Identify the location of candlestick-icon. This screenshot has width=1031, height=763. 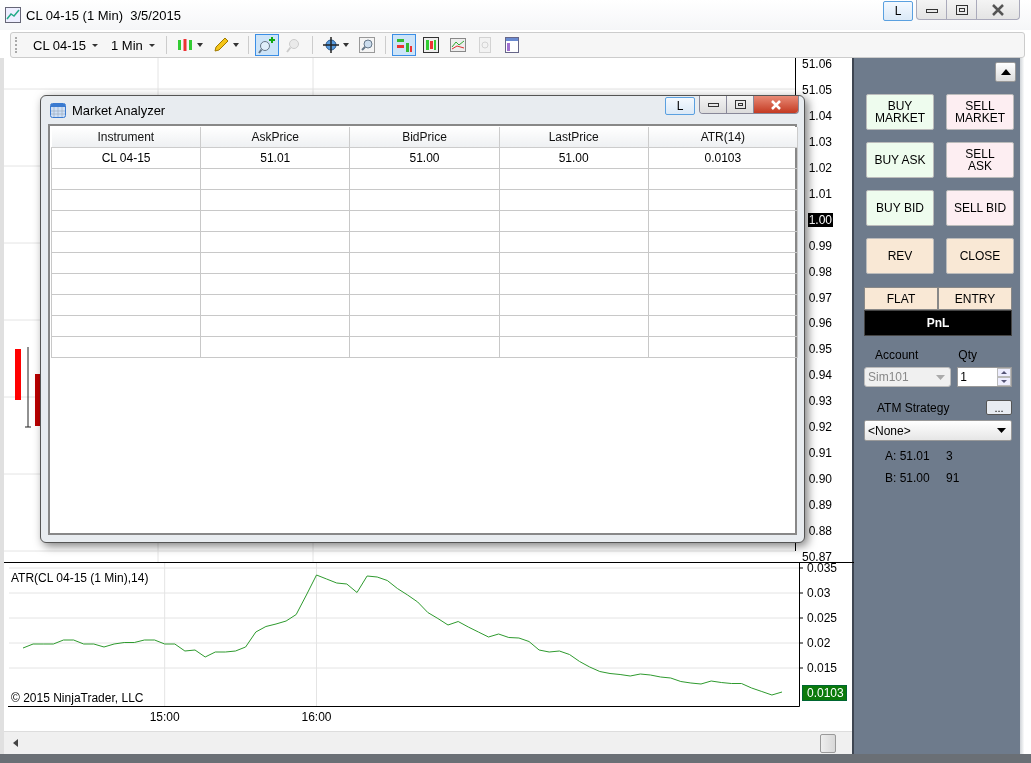
(184, 45).